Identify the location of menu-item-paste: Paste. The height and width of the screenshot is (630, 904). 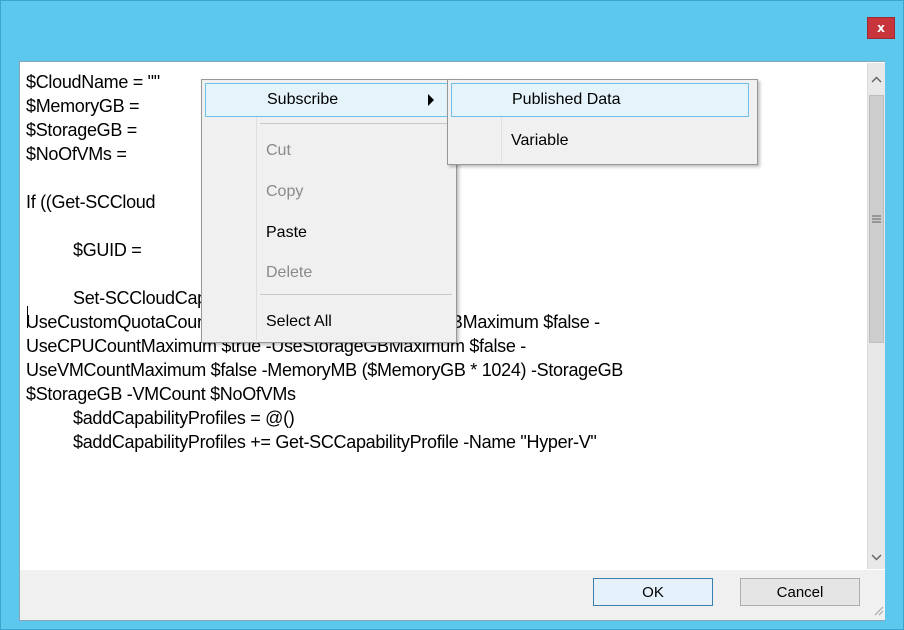
(329, 233).